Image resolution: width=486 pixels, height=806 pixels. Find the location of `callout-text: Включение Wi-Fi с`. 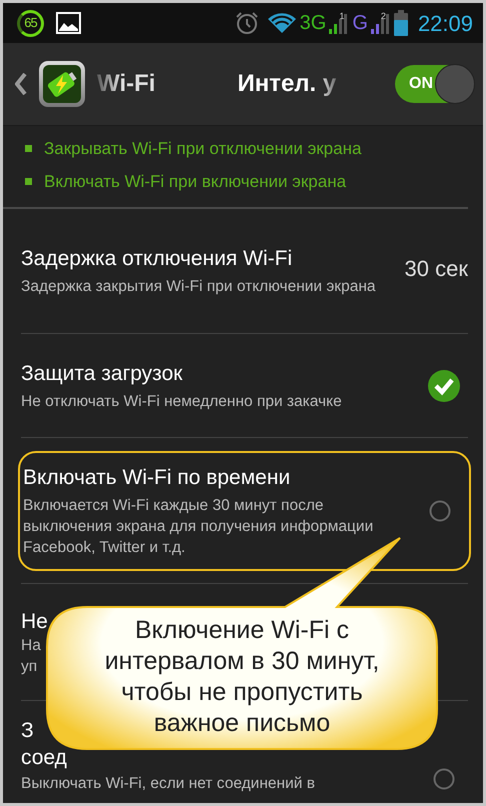

callout-text: Включение Wi-Fi с is located at coordinates (242, 630).